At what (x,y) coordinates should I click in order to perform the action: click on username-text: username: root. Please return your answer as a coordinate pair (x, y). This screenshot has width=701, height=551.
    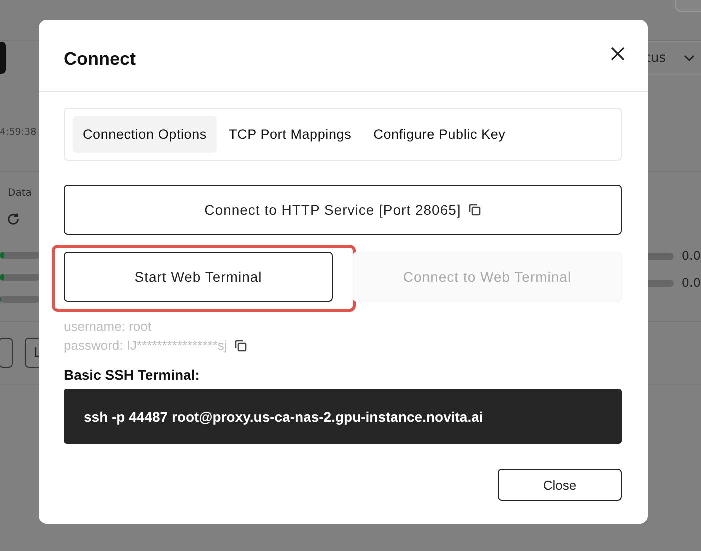
    Looking at the image, I should click on (108, 326).